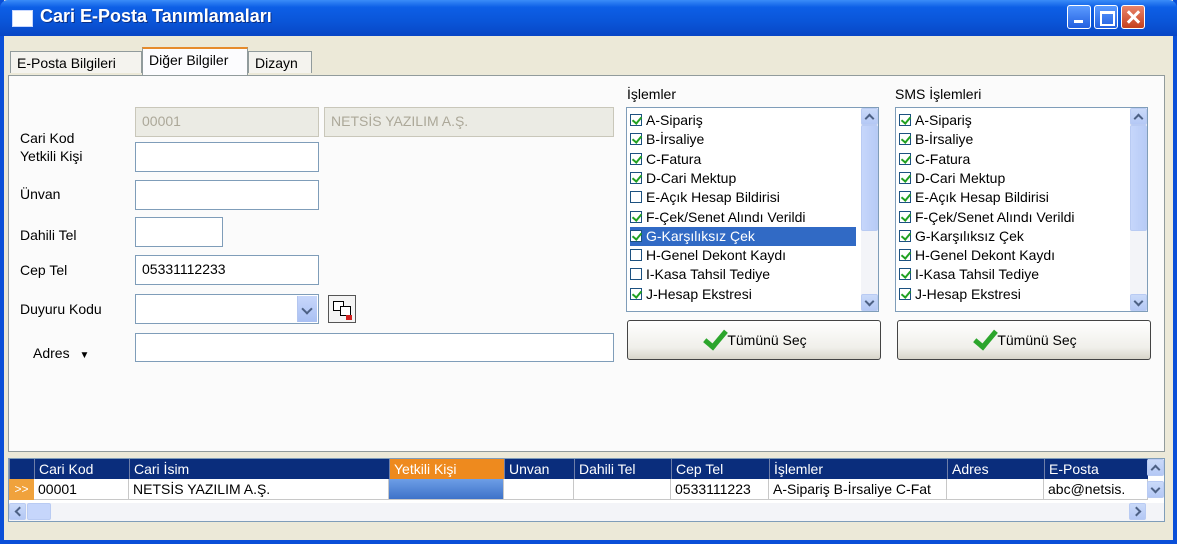  I want to click on dahili-tel-field, so click(179, 232).